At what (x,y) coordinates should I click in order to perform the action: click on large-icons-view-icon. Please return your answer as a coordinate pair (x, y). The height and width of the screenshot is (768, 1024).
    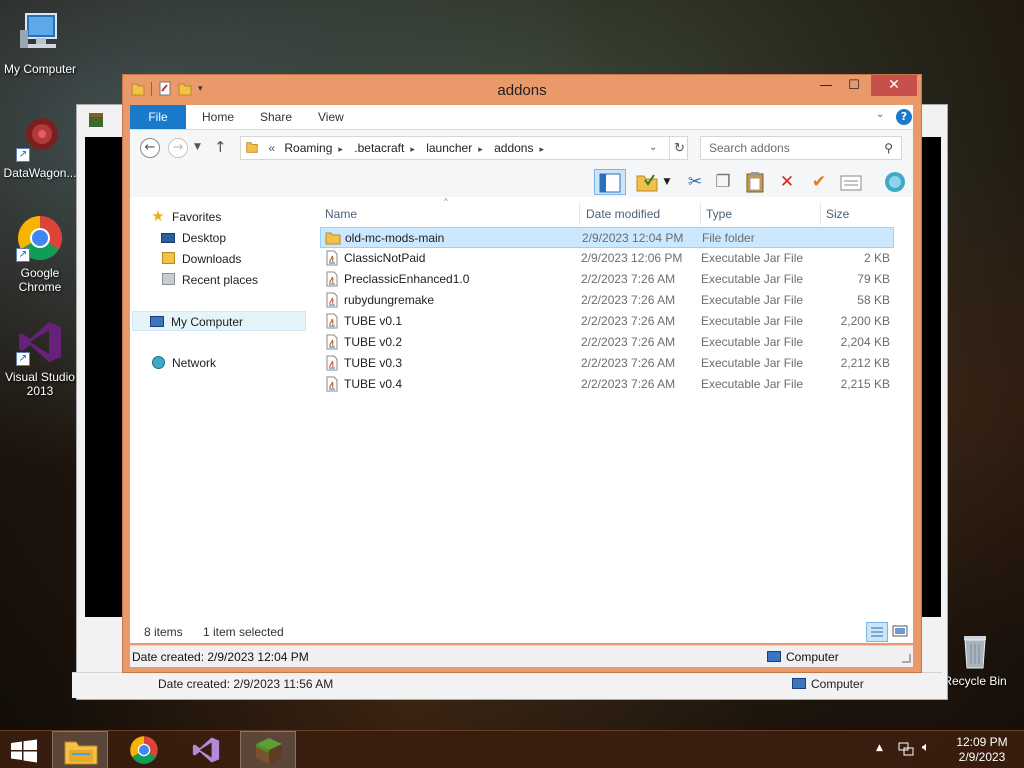
    Looking at the image, I should click on (901, 632).